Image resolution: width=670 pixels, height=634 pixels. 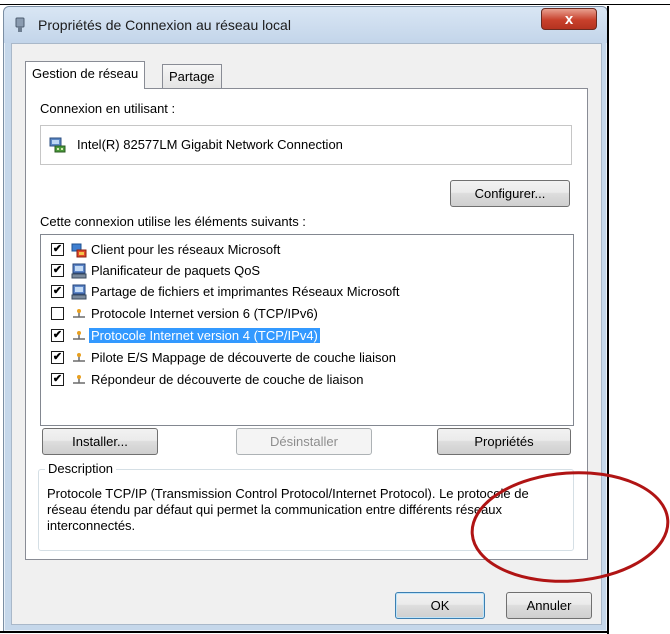 What do you see at coordinates (204, 313) in the screenshot?
I see `list-item-label: Protocole Internet version 6 (TCP/IPv6)` at bounding box center [204, 313].